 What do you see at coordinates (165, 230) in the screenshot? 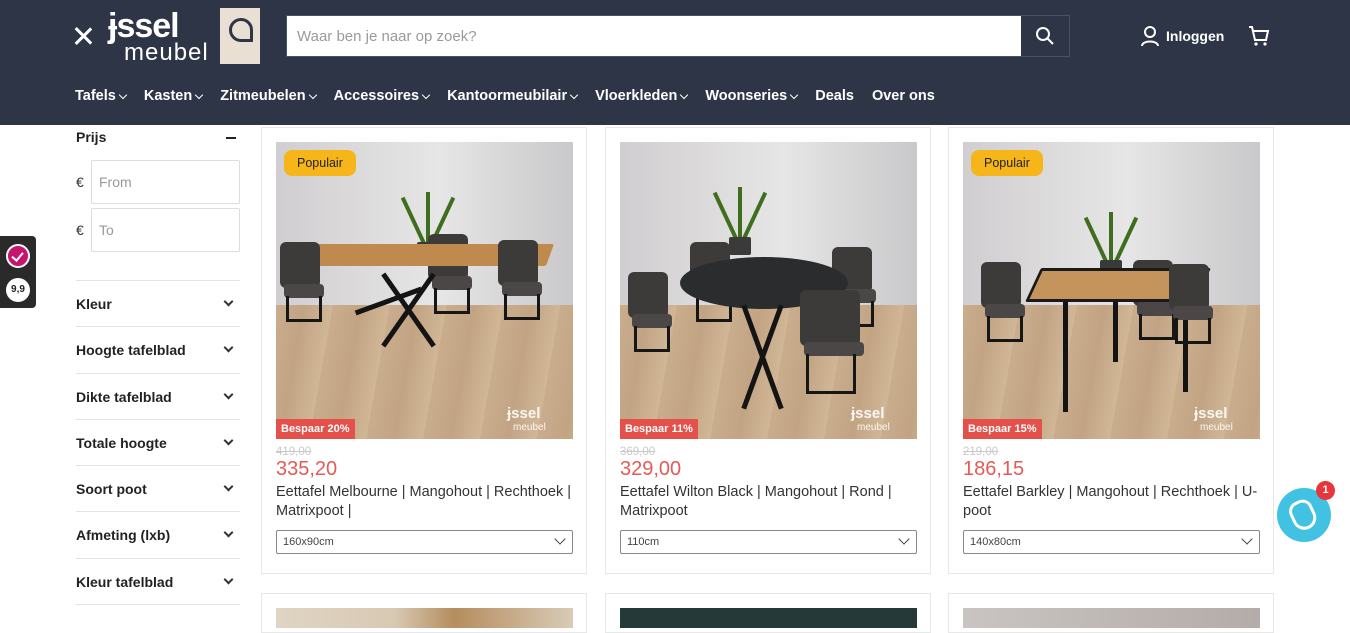
I see `price-to-input` at bounding box center [165, 230].